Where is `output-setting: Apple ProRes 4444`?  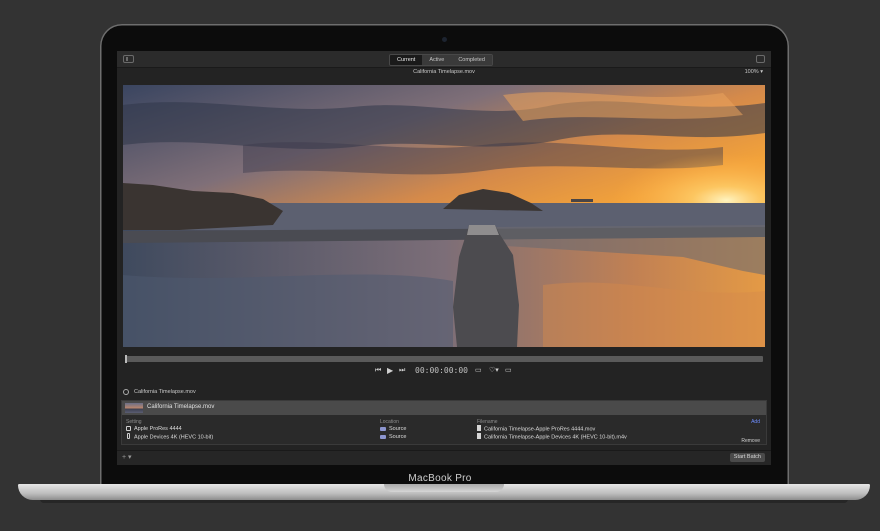 output-setting: Apple ProRes 4444 is located at coordinates (158, 429).